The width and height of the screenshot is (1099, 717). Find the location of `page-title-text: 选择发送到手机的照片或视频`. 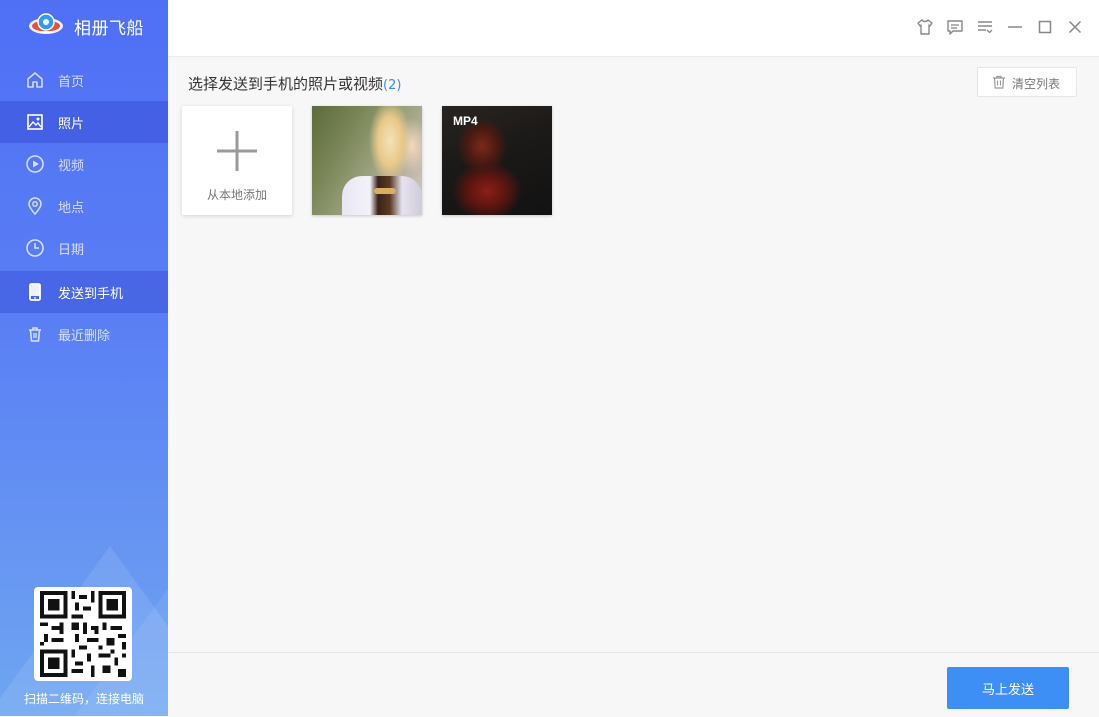

page-title-text: 选择发送到手机的照片或视频 is located at coordinates (286, 84).